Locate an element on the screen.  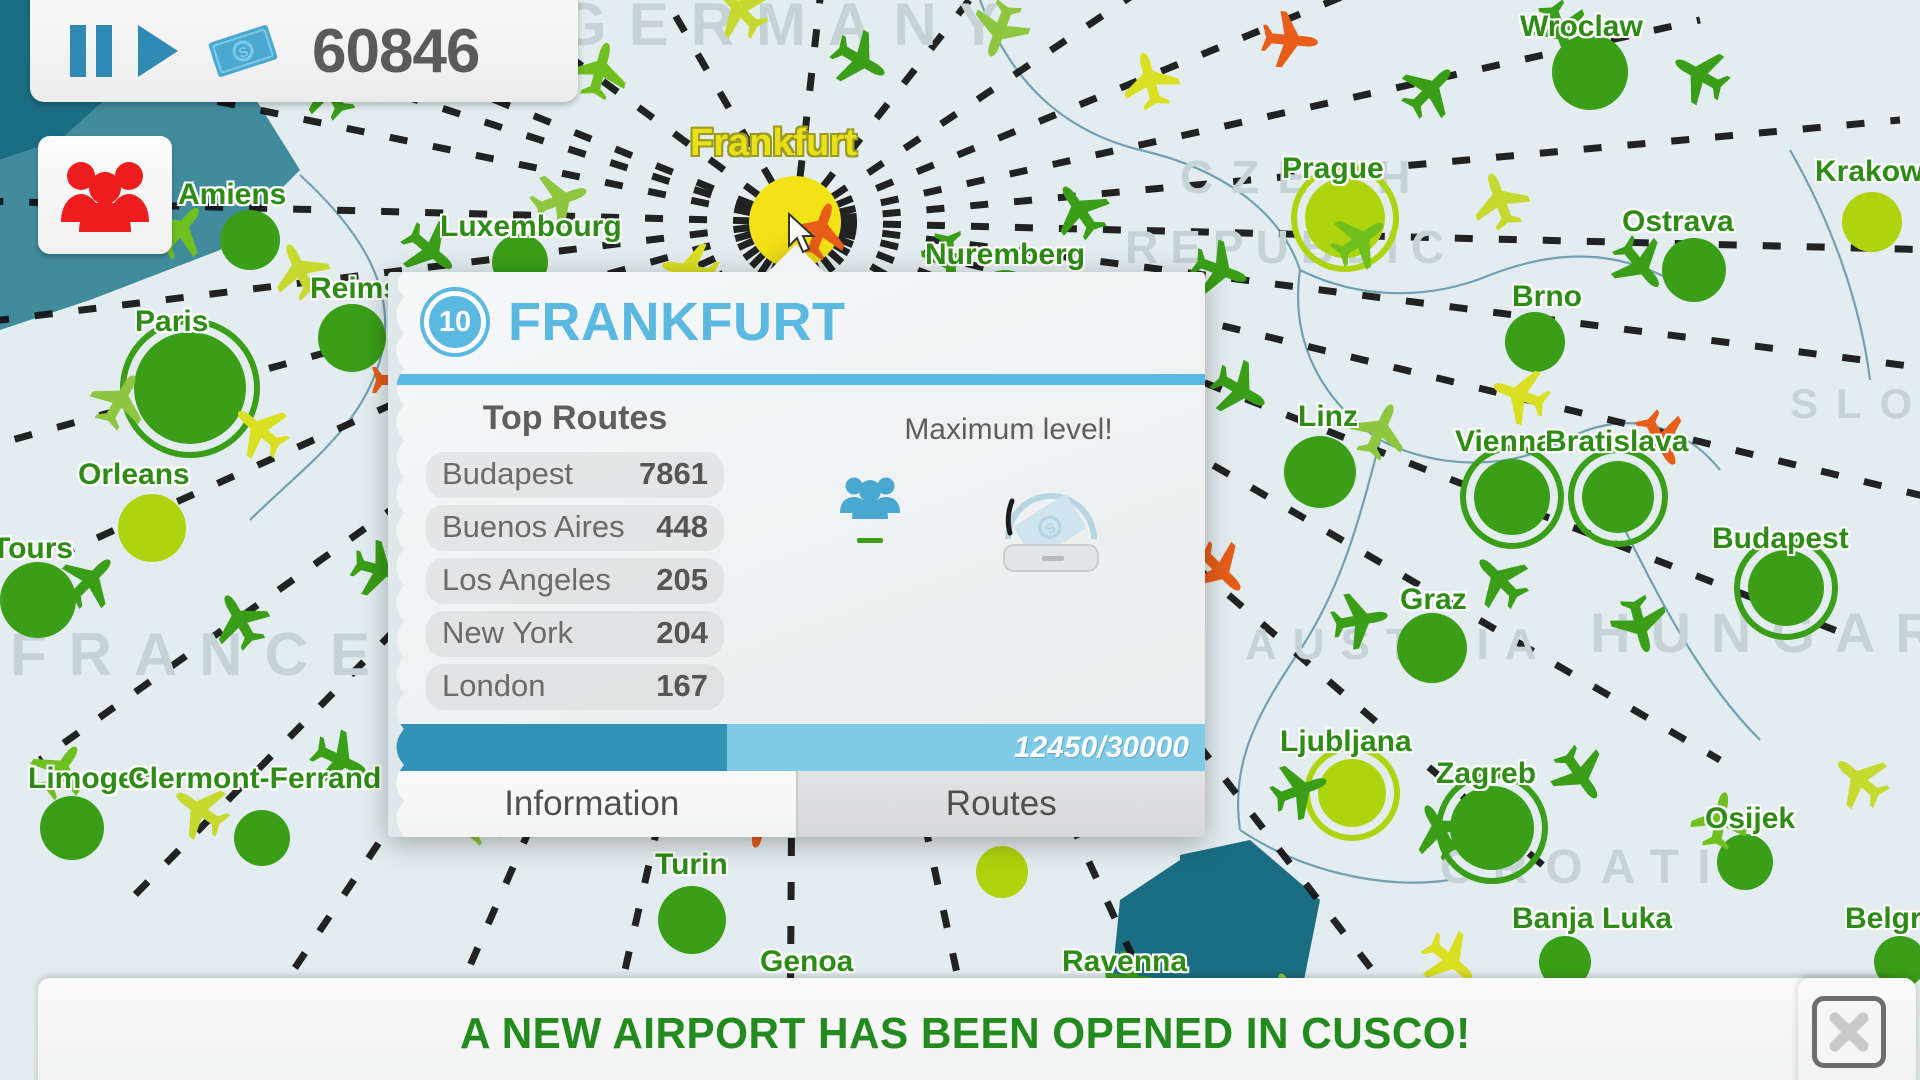
route-passenger-count: 7861 is located at coordinates (673, 473).